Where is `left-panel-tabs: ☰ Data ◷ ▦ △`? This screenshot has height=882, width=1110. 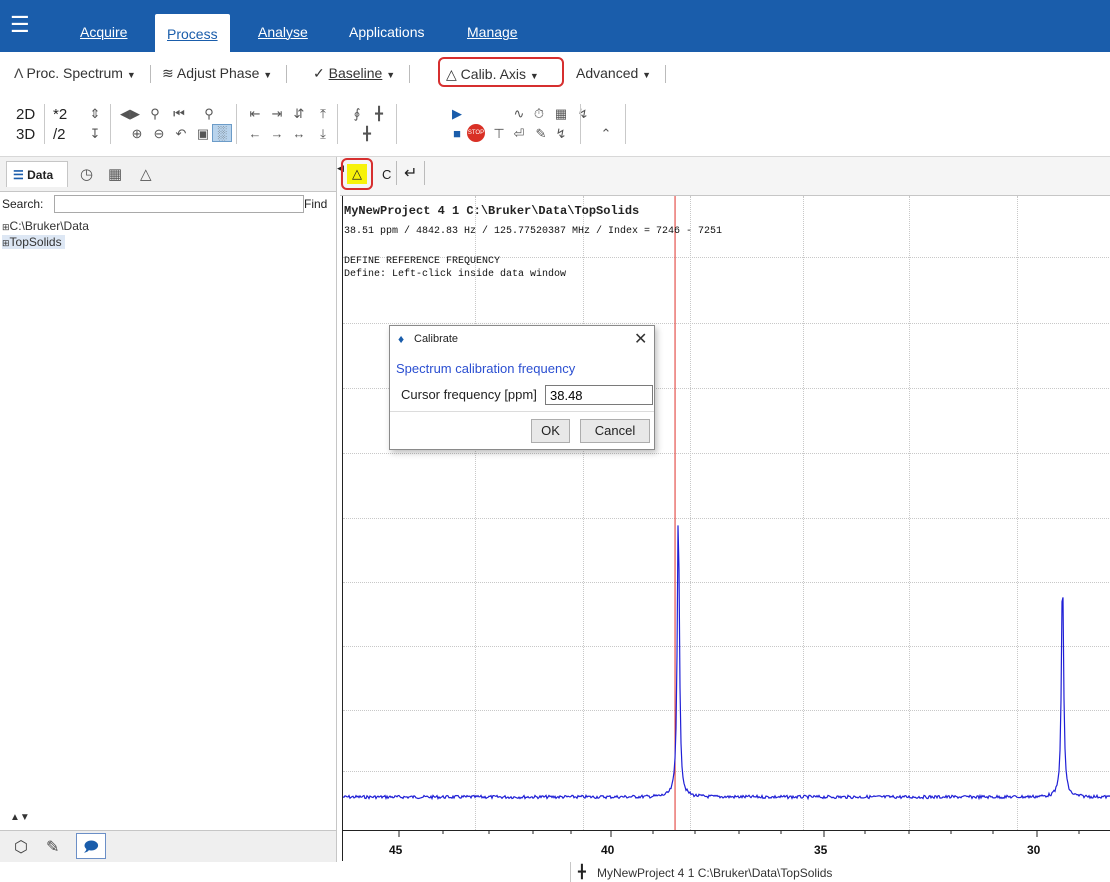 left-panel-tabs: ☰ Data ◷ ▦ △ is located at coordinates (168, 174).